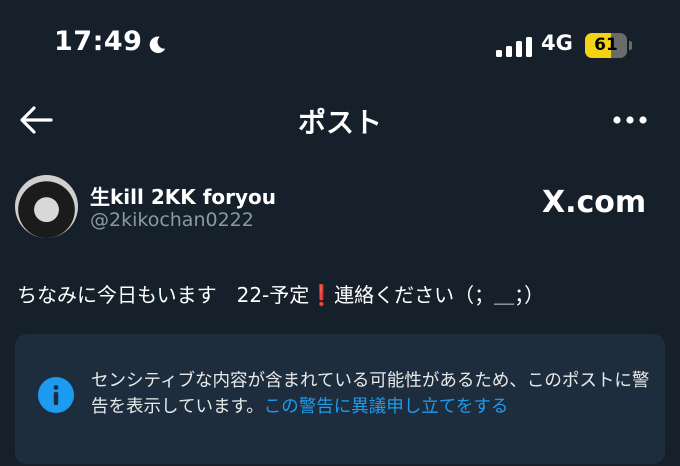 The height and width of the screenshot is (466, 680). I want to click on battery-tip, so click(630, 45).